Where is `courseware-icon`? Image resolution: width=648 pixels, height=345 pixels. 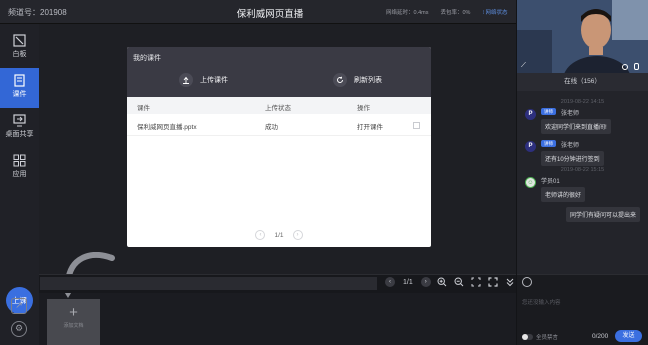 courseware-icon is located at coordinates (19, 80).